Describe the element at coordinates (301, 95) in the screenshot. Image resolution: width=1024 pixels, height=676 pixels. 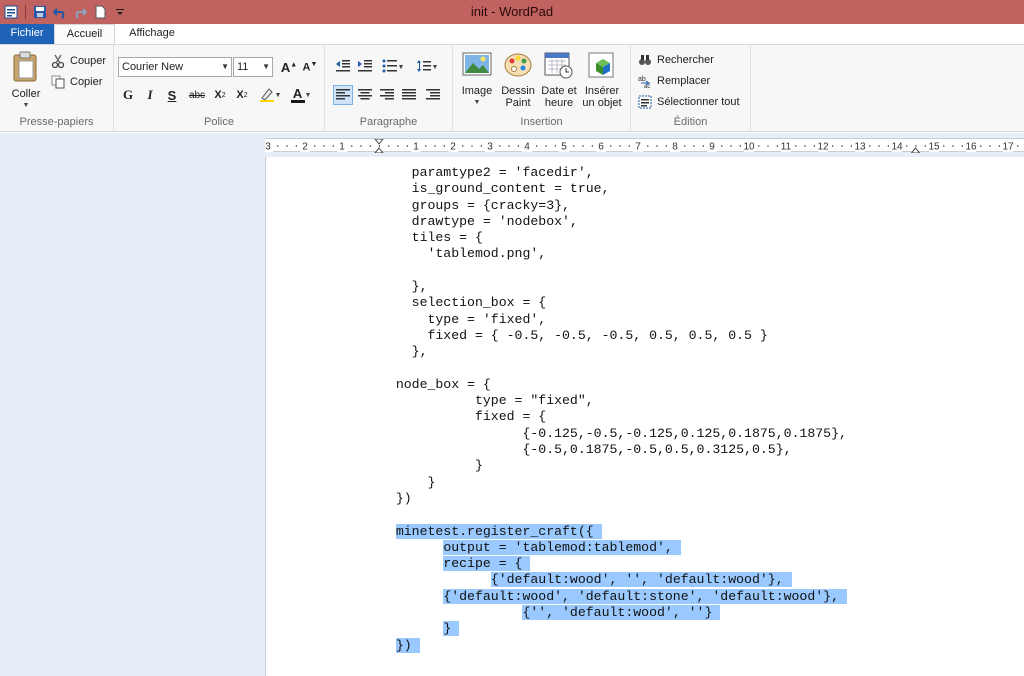
I see `font-color-button: A ▼` at that location.